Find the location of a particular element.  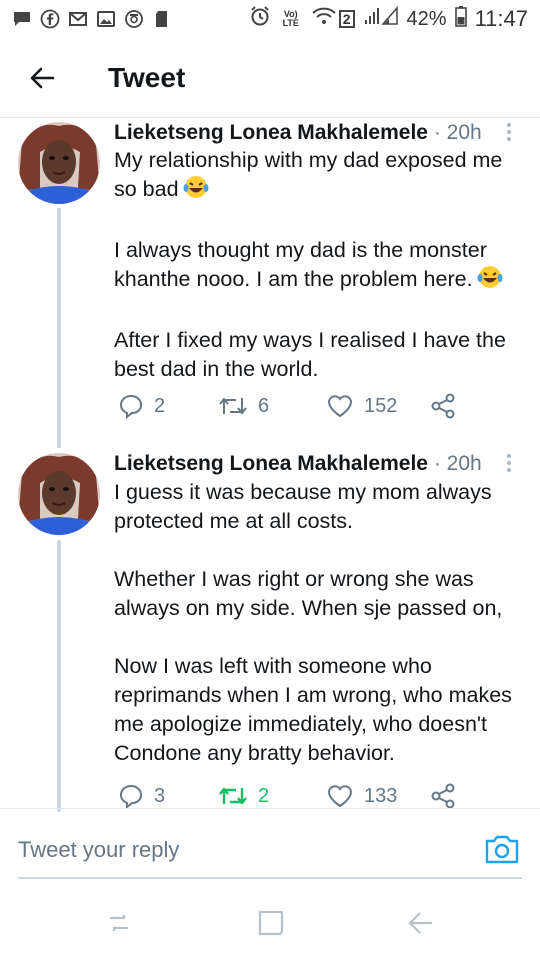

arrow-left-icon is located at coordinates (42, 80).